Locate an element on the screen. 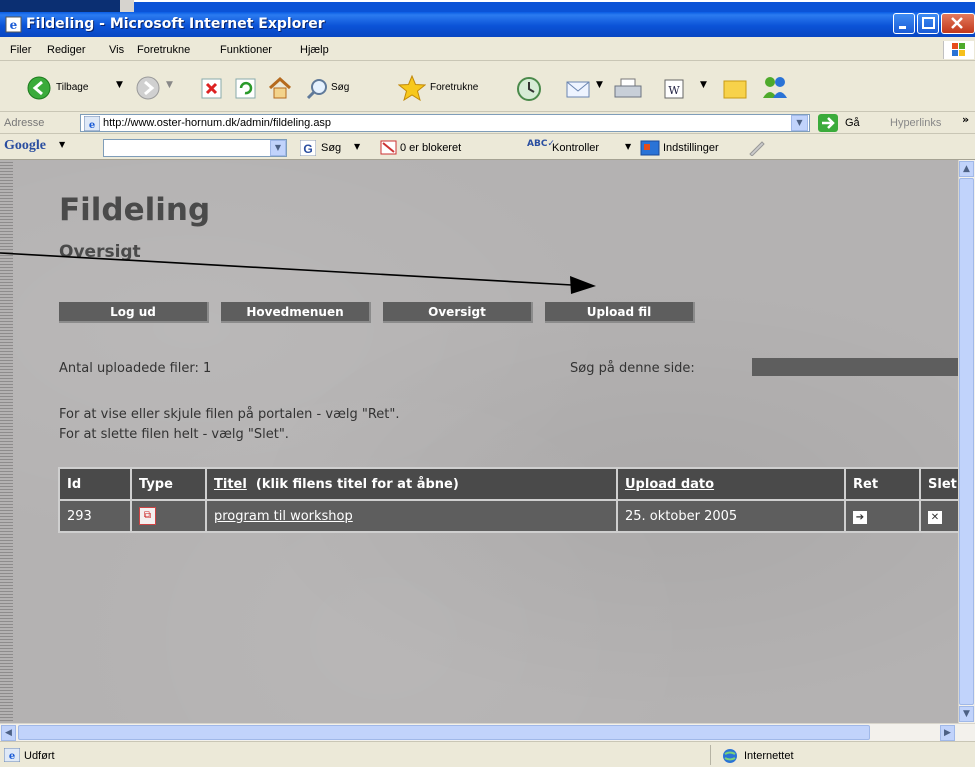  scroll-up-icon: ▲ is located at coordinates (966, 169).